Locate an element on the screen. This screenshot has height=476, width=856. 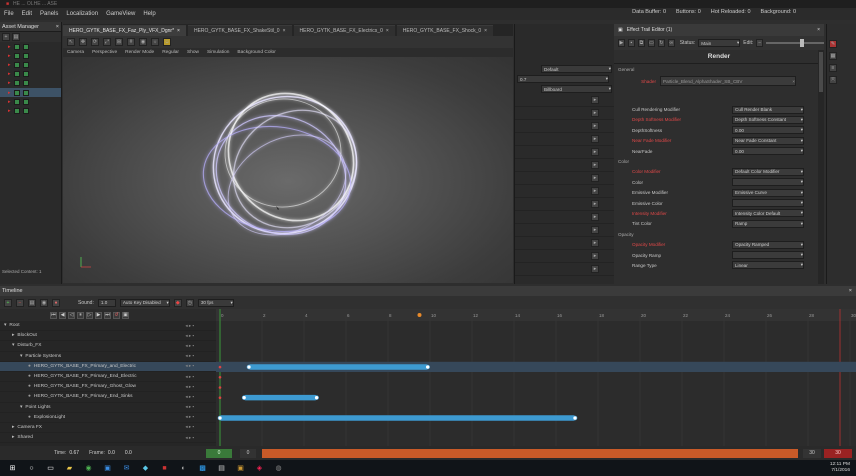
property-value: Ramp ▾ is located at coordinates (768, 223).